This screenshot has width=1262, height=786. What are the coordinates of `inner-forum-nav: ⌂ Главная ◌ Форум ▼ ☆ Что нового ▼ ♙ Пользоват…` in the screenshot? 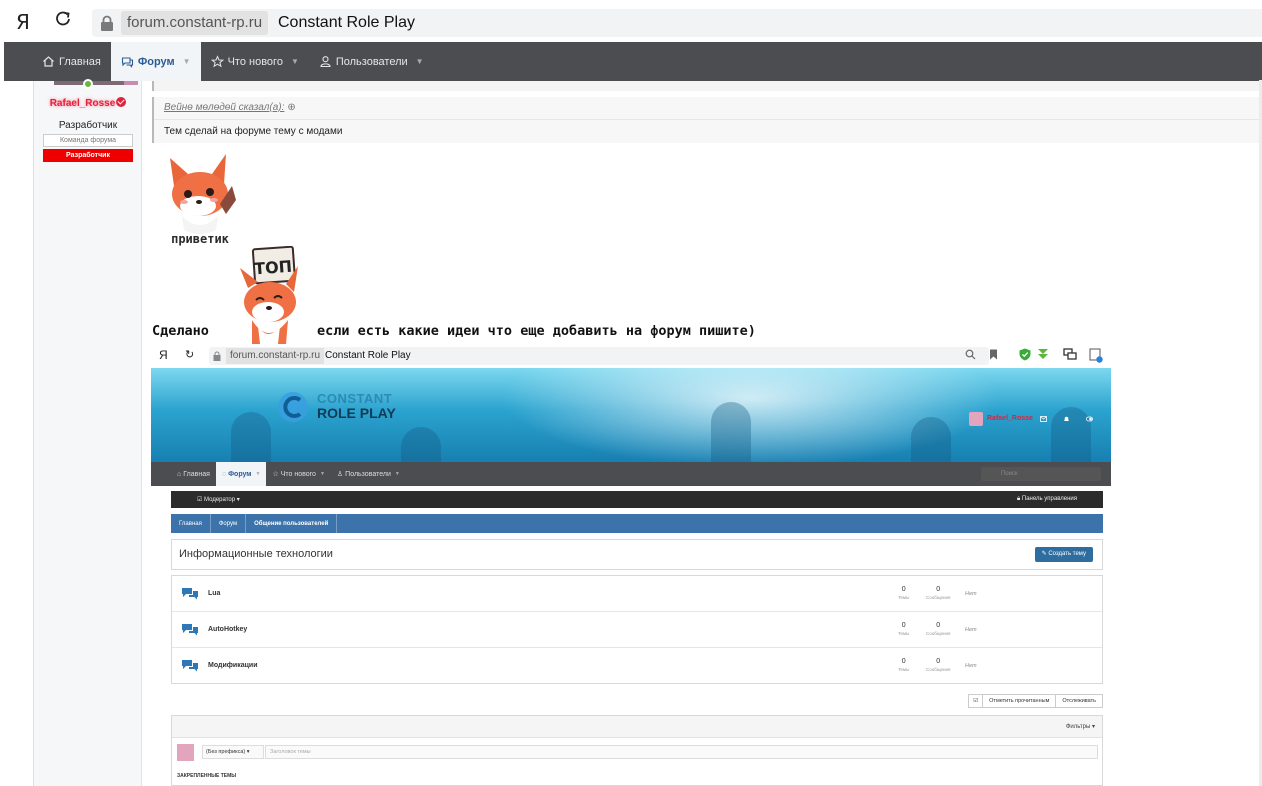 It's located at (631, 474).